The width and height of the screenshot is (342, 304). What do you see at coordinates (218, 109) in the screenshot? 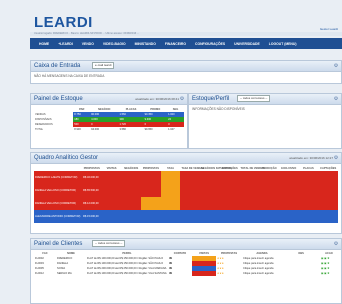
I see `profile-message: INFORMAÇÕES NÃO DISPONÍVEIS` at bounding box center [218, 109].